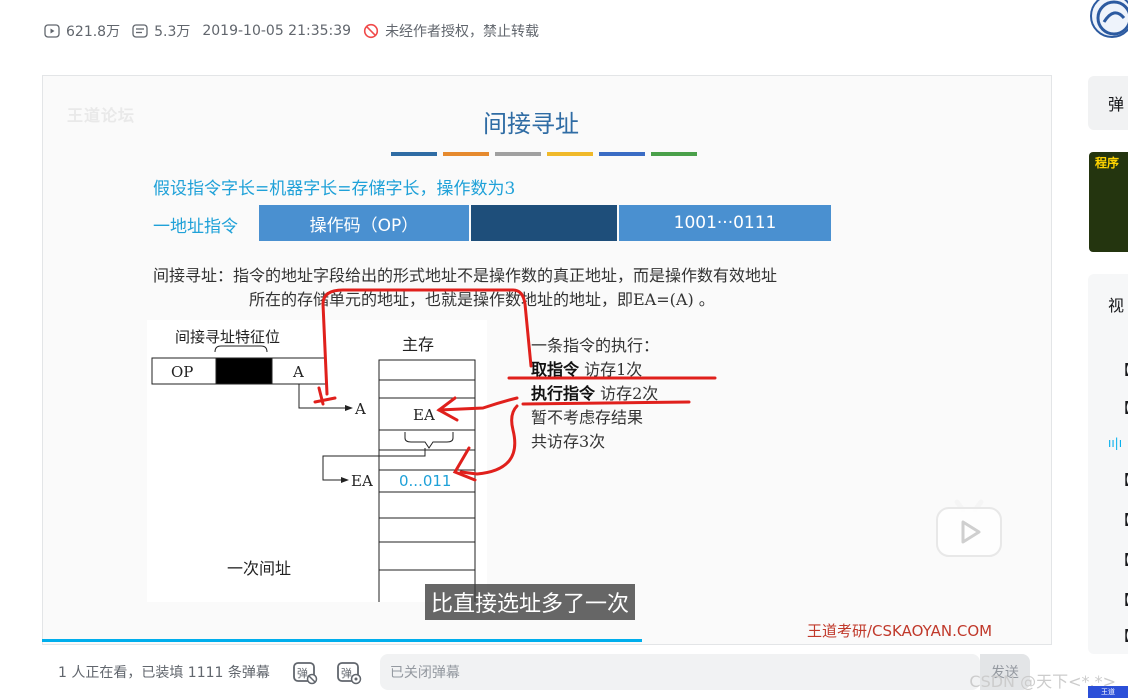 The height and width of the screenshot is (698, 1128). I want to click on avatar-logo-icon, so click(1112, 18).